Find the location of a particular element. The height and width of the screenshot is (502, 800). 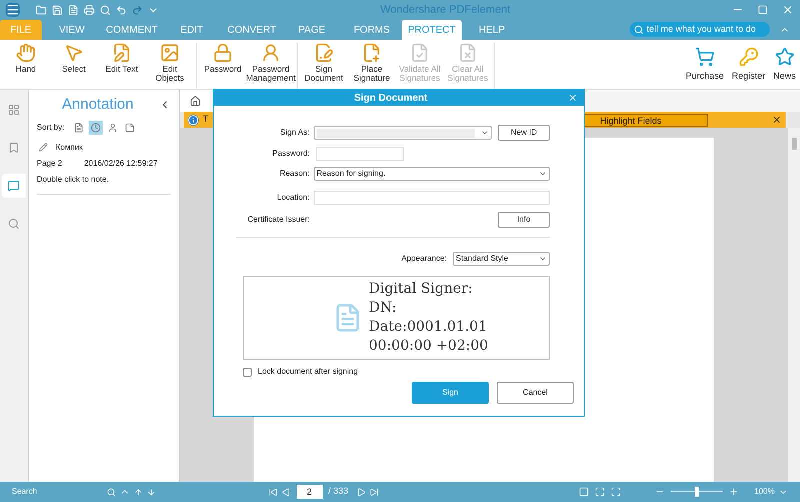

page-total: / 333 is located at coordinates (338, 491).